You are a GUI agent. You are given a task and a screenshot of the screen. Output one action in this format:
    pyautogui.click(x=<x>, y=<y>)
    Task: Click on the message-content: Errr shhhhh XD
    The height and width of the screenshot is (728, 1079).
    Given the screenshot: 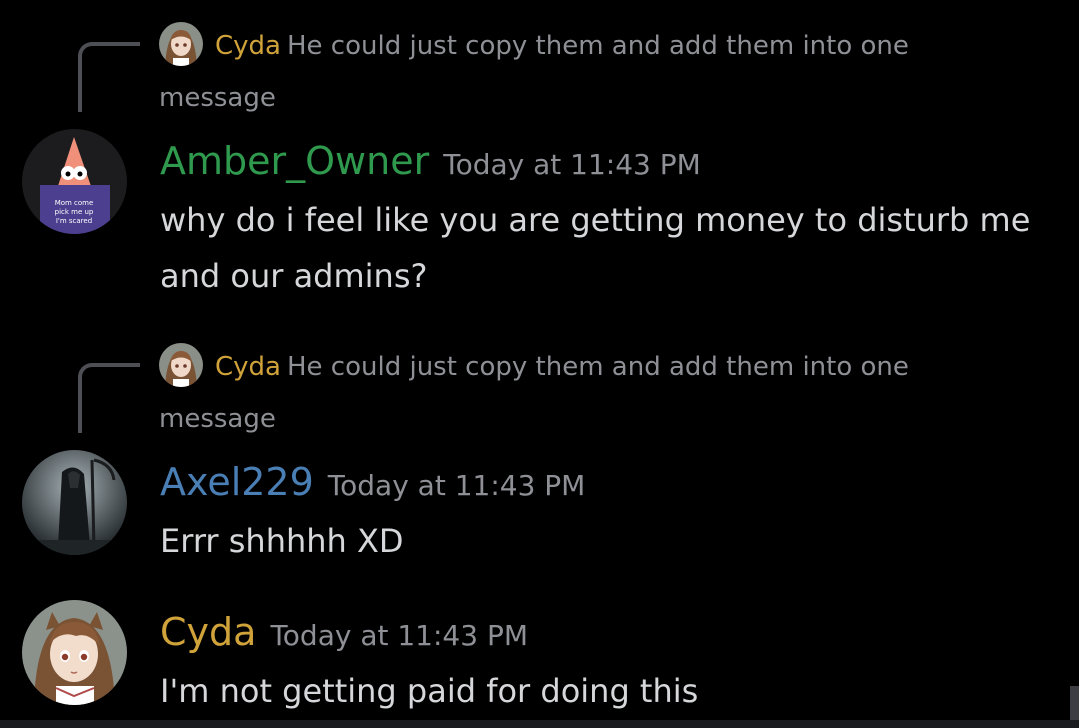 What is the action you would take?
    pyautogui.click(x=282, y=541)
    